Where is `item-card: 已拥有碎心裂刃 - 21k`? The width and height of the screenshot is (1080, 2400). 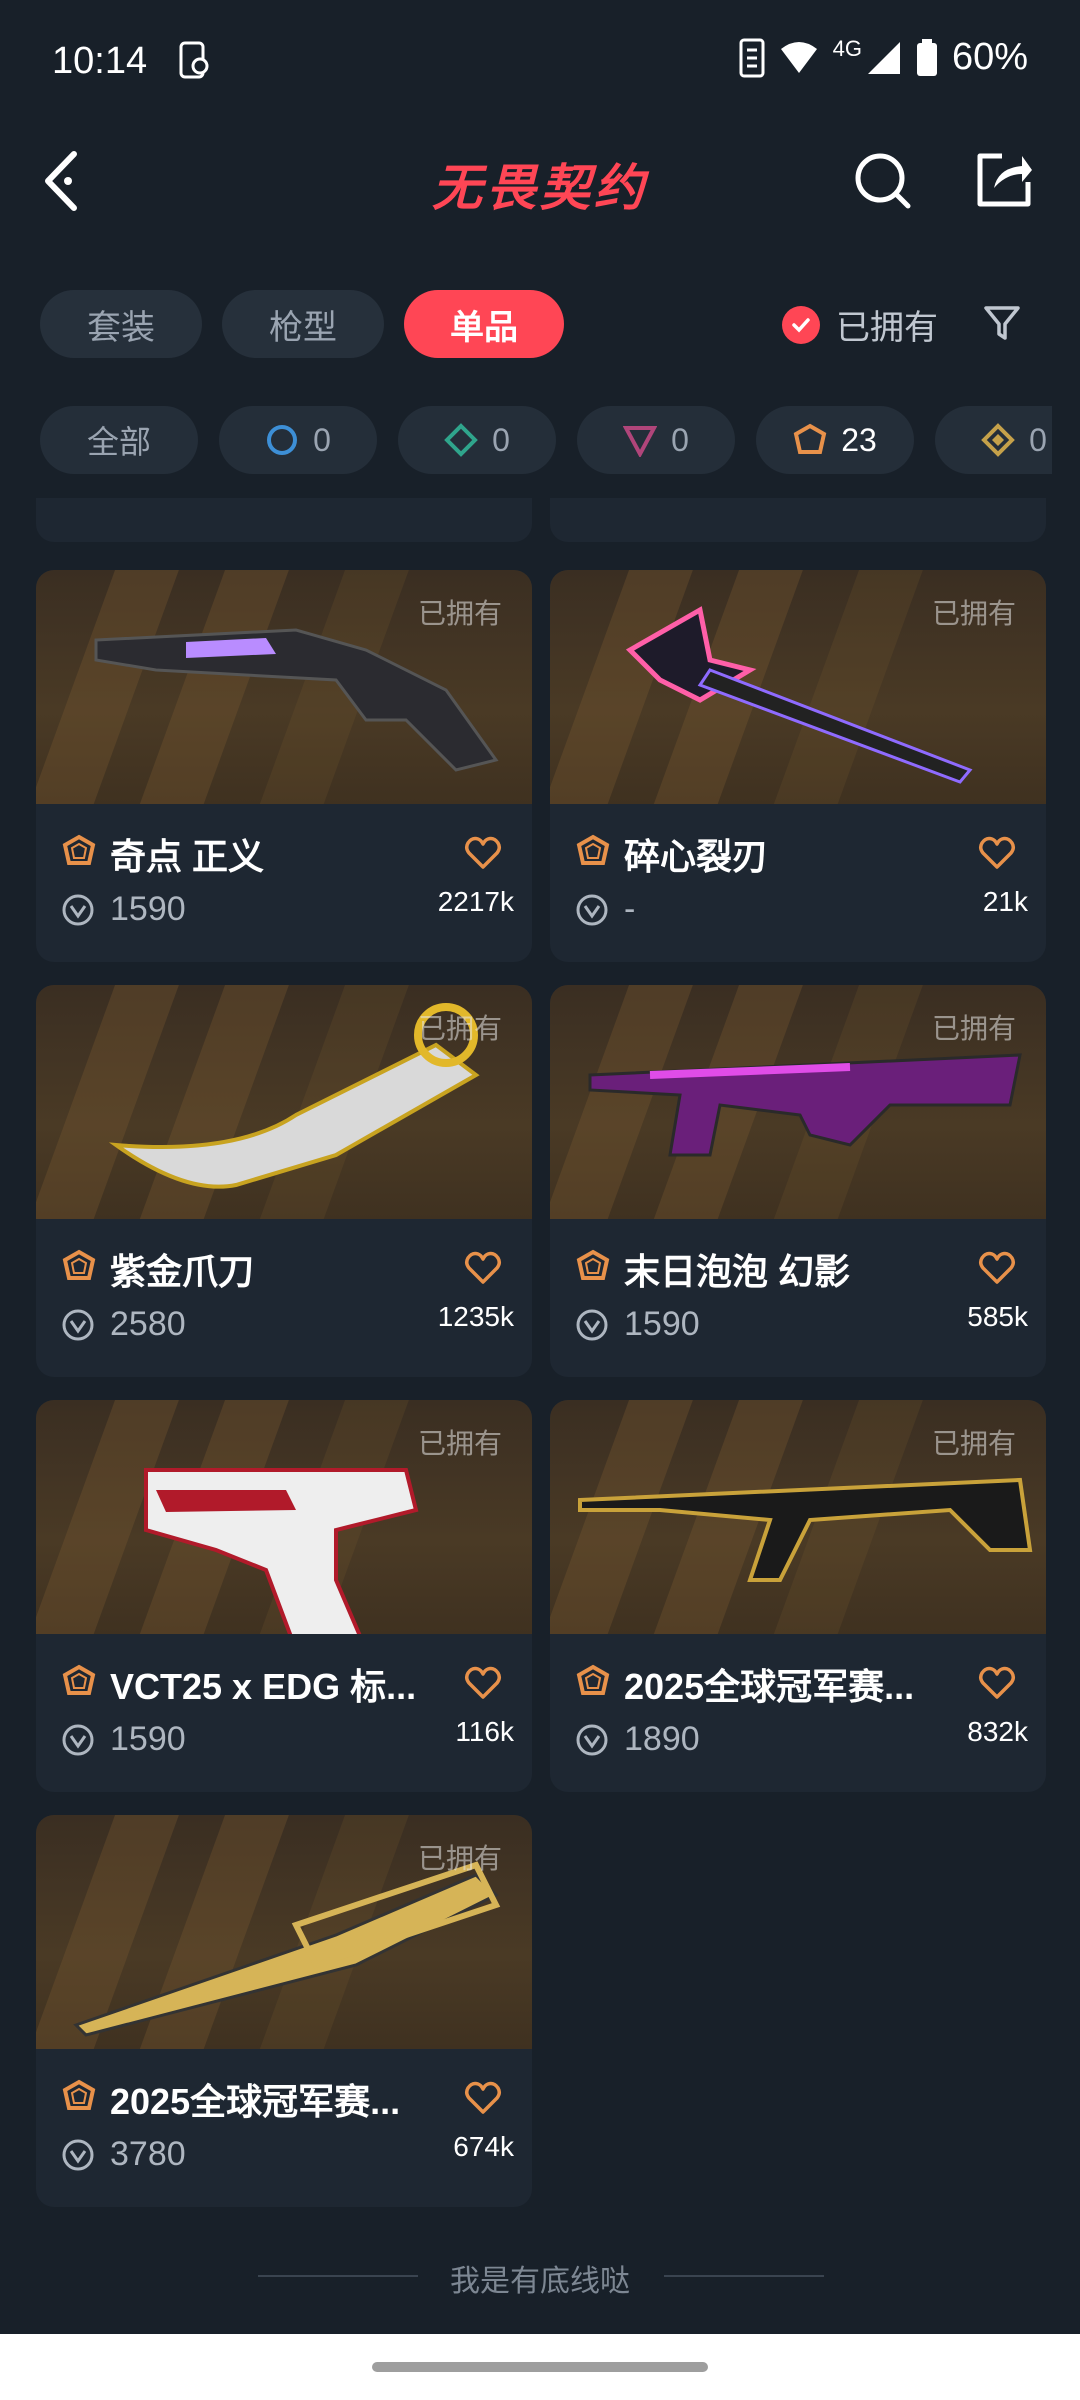
item-card: 已拥有碎心裂刃 - 21k is located at coordinates (798, 766).